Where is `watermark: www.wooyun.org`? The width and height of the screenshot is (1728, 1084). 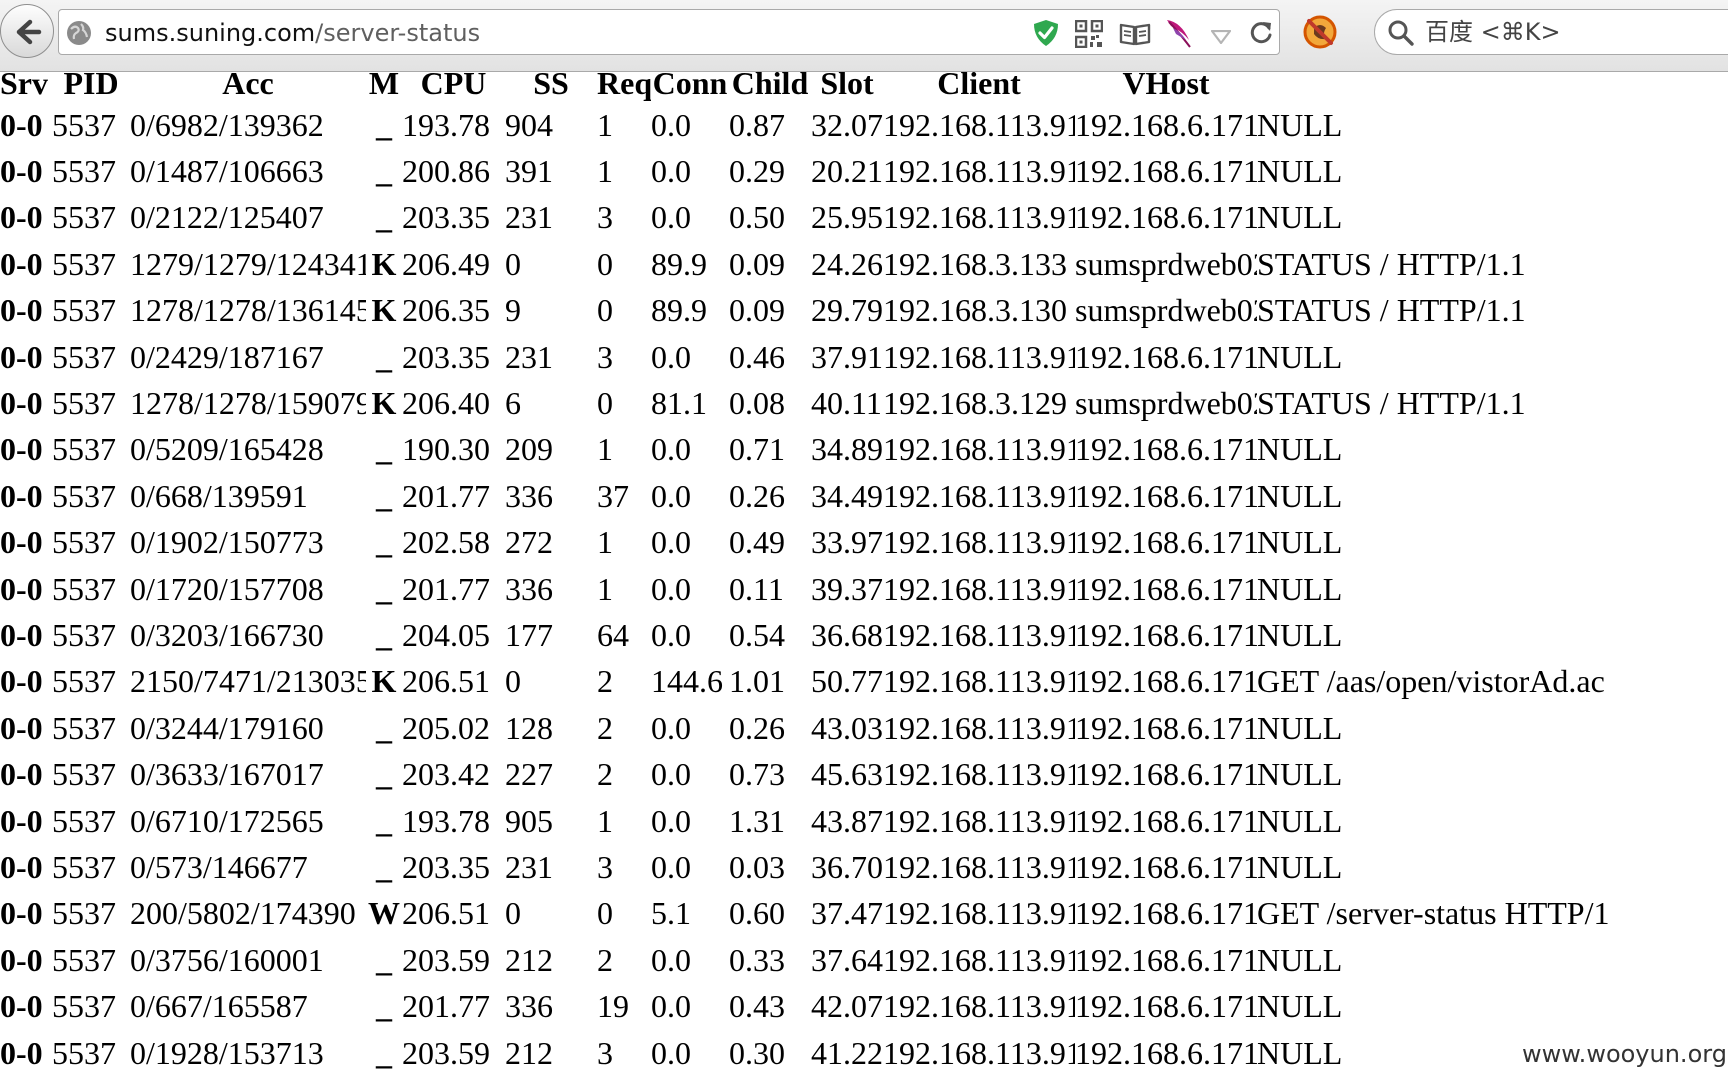 watermark: www.wooyun.org is located at coordinates (1624, 1054).